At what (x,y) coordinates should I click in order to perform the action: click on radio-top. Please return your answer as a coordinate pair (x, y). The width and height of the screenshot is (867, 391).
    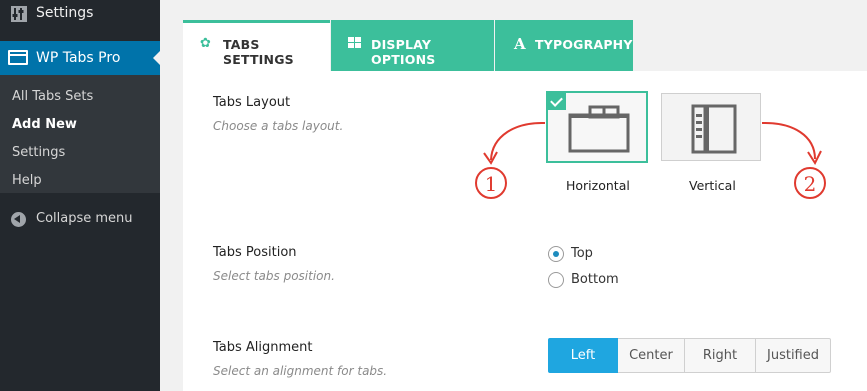
    Looking at the image, I should click on (556, 254).